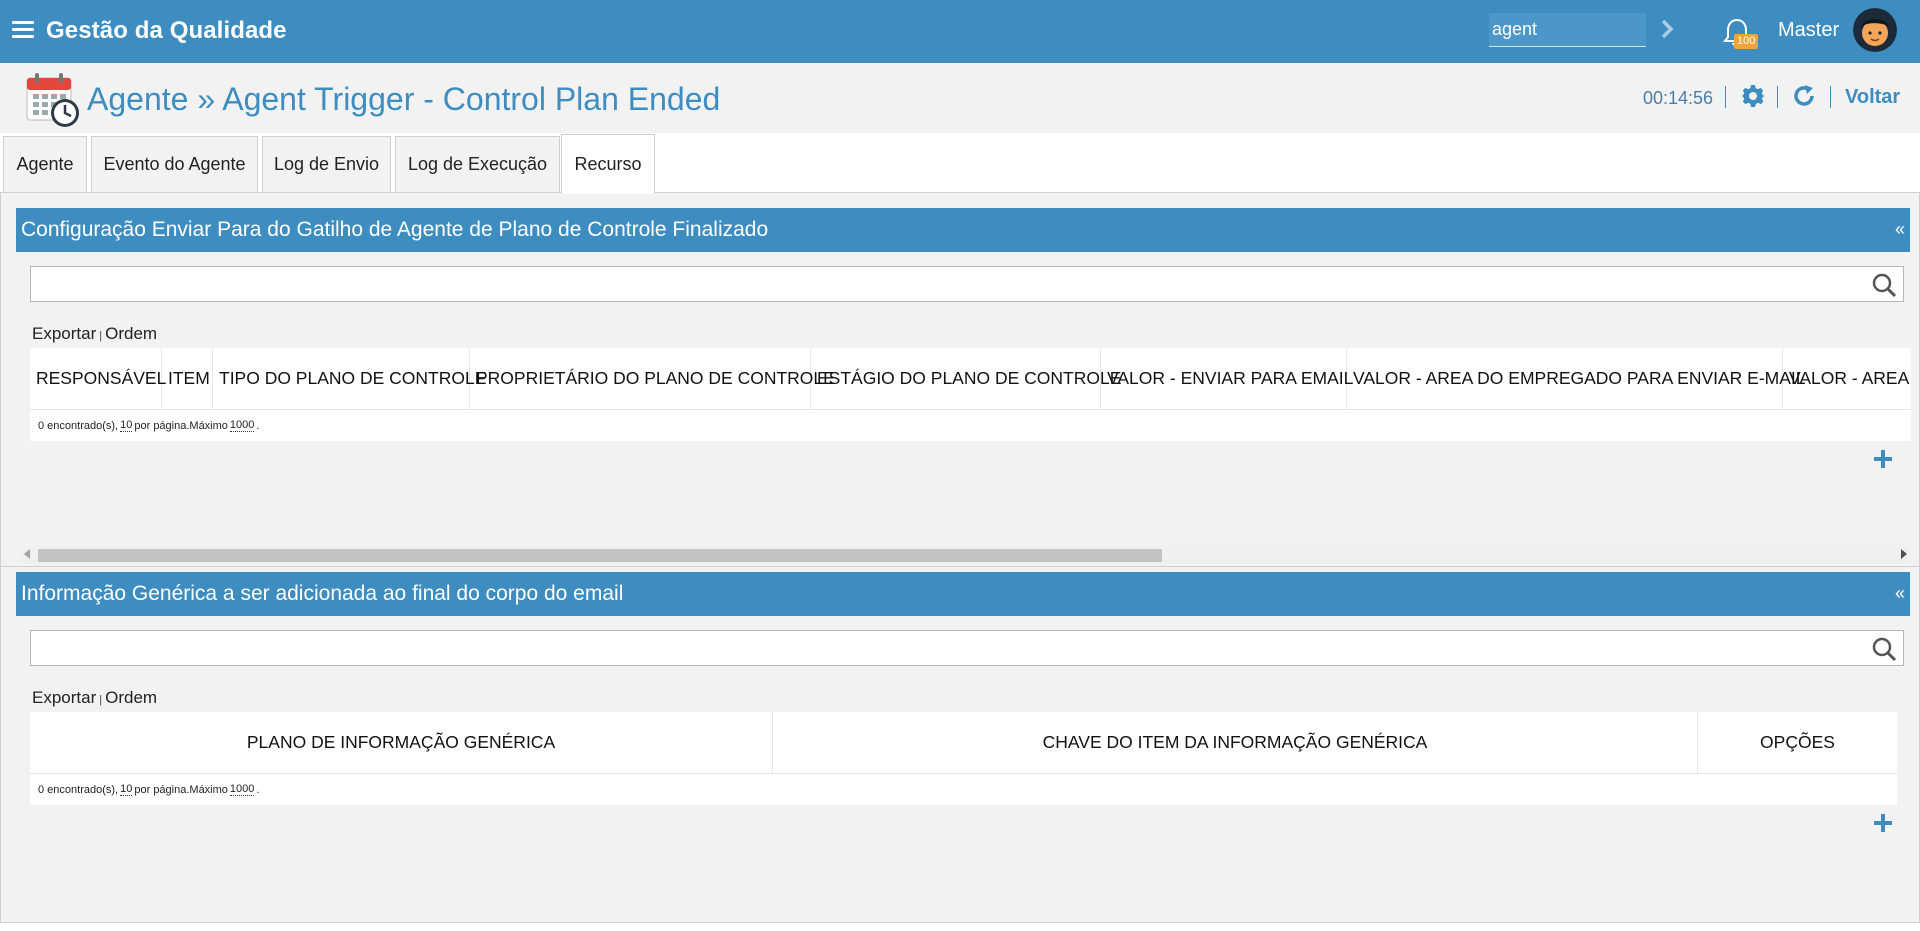 Image resolution: width=1920 pixels, height=931 pixels. Describe the element at coordinates (27, 554) in the screenshot. I see `scroll-left-arrow` at that location.